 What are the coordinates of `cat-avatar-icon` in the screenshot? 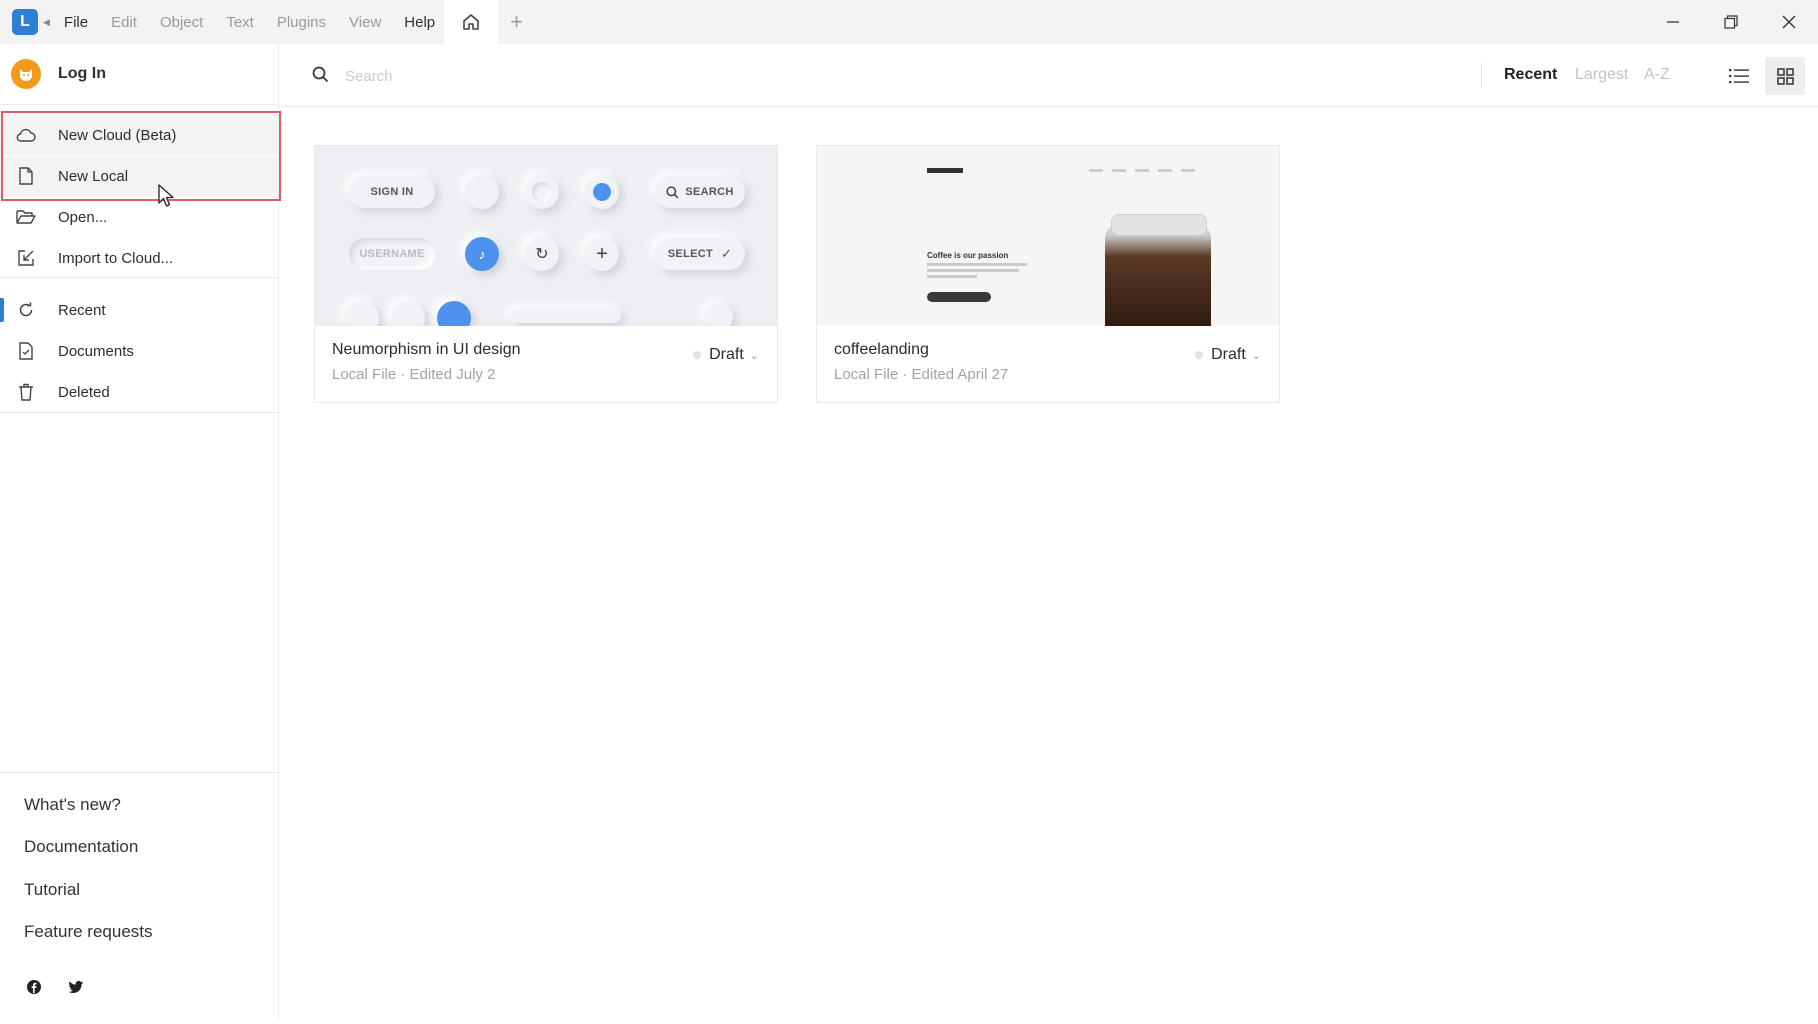 It's located at (26, 75).